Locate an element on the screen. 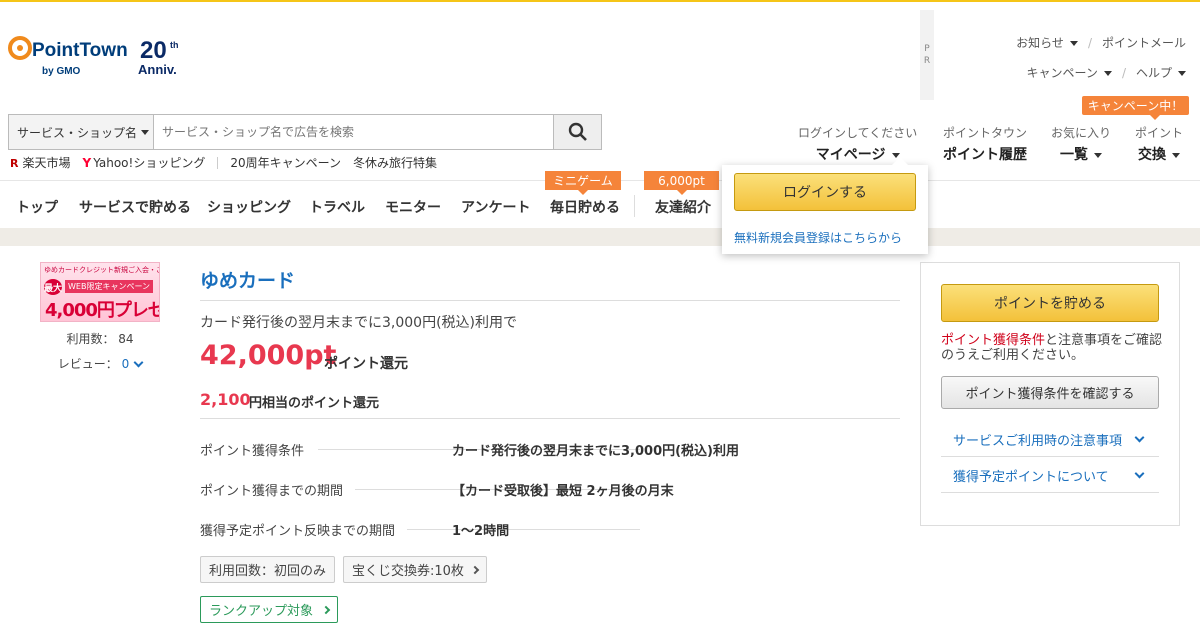 This screenshot has width=1200, height=630. detail-value: 1～2時間 is located at coordinates (481, 531).